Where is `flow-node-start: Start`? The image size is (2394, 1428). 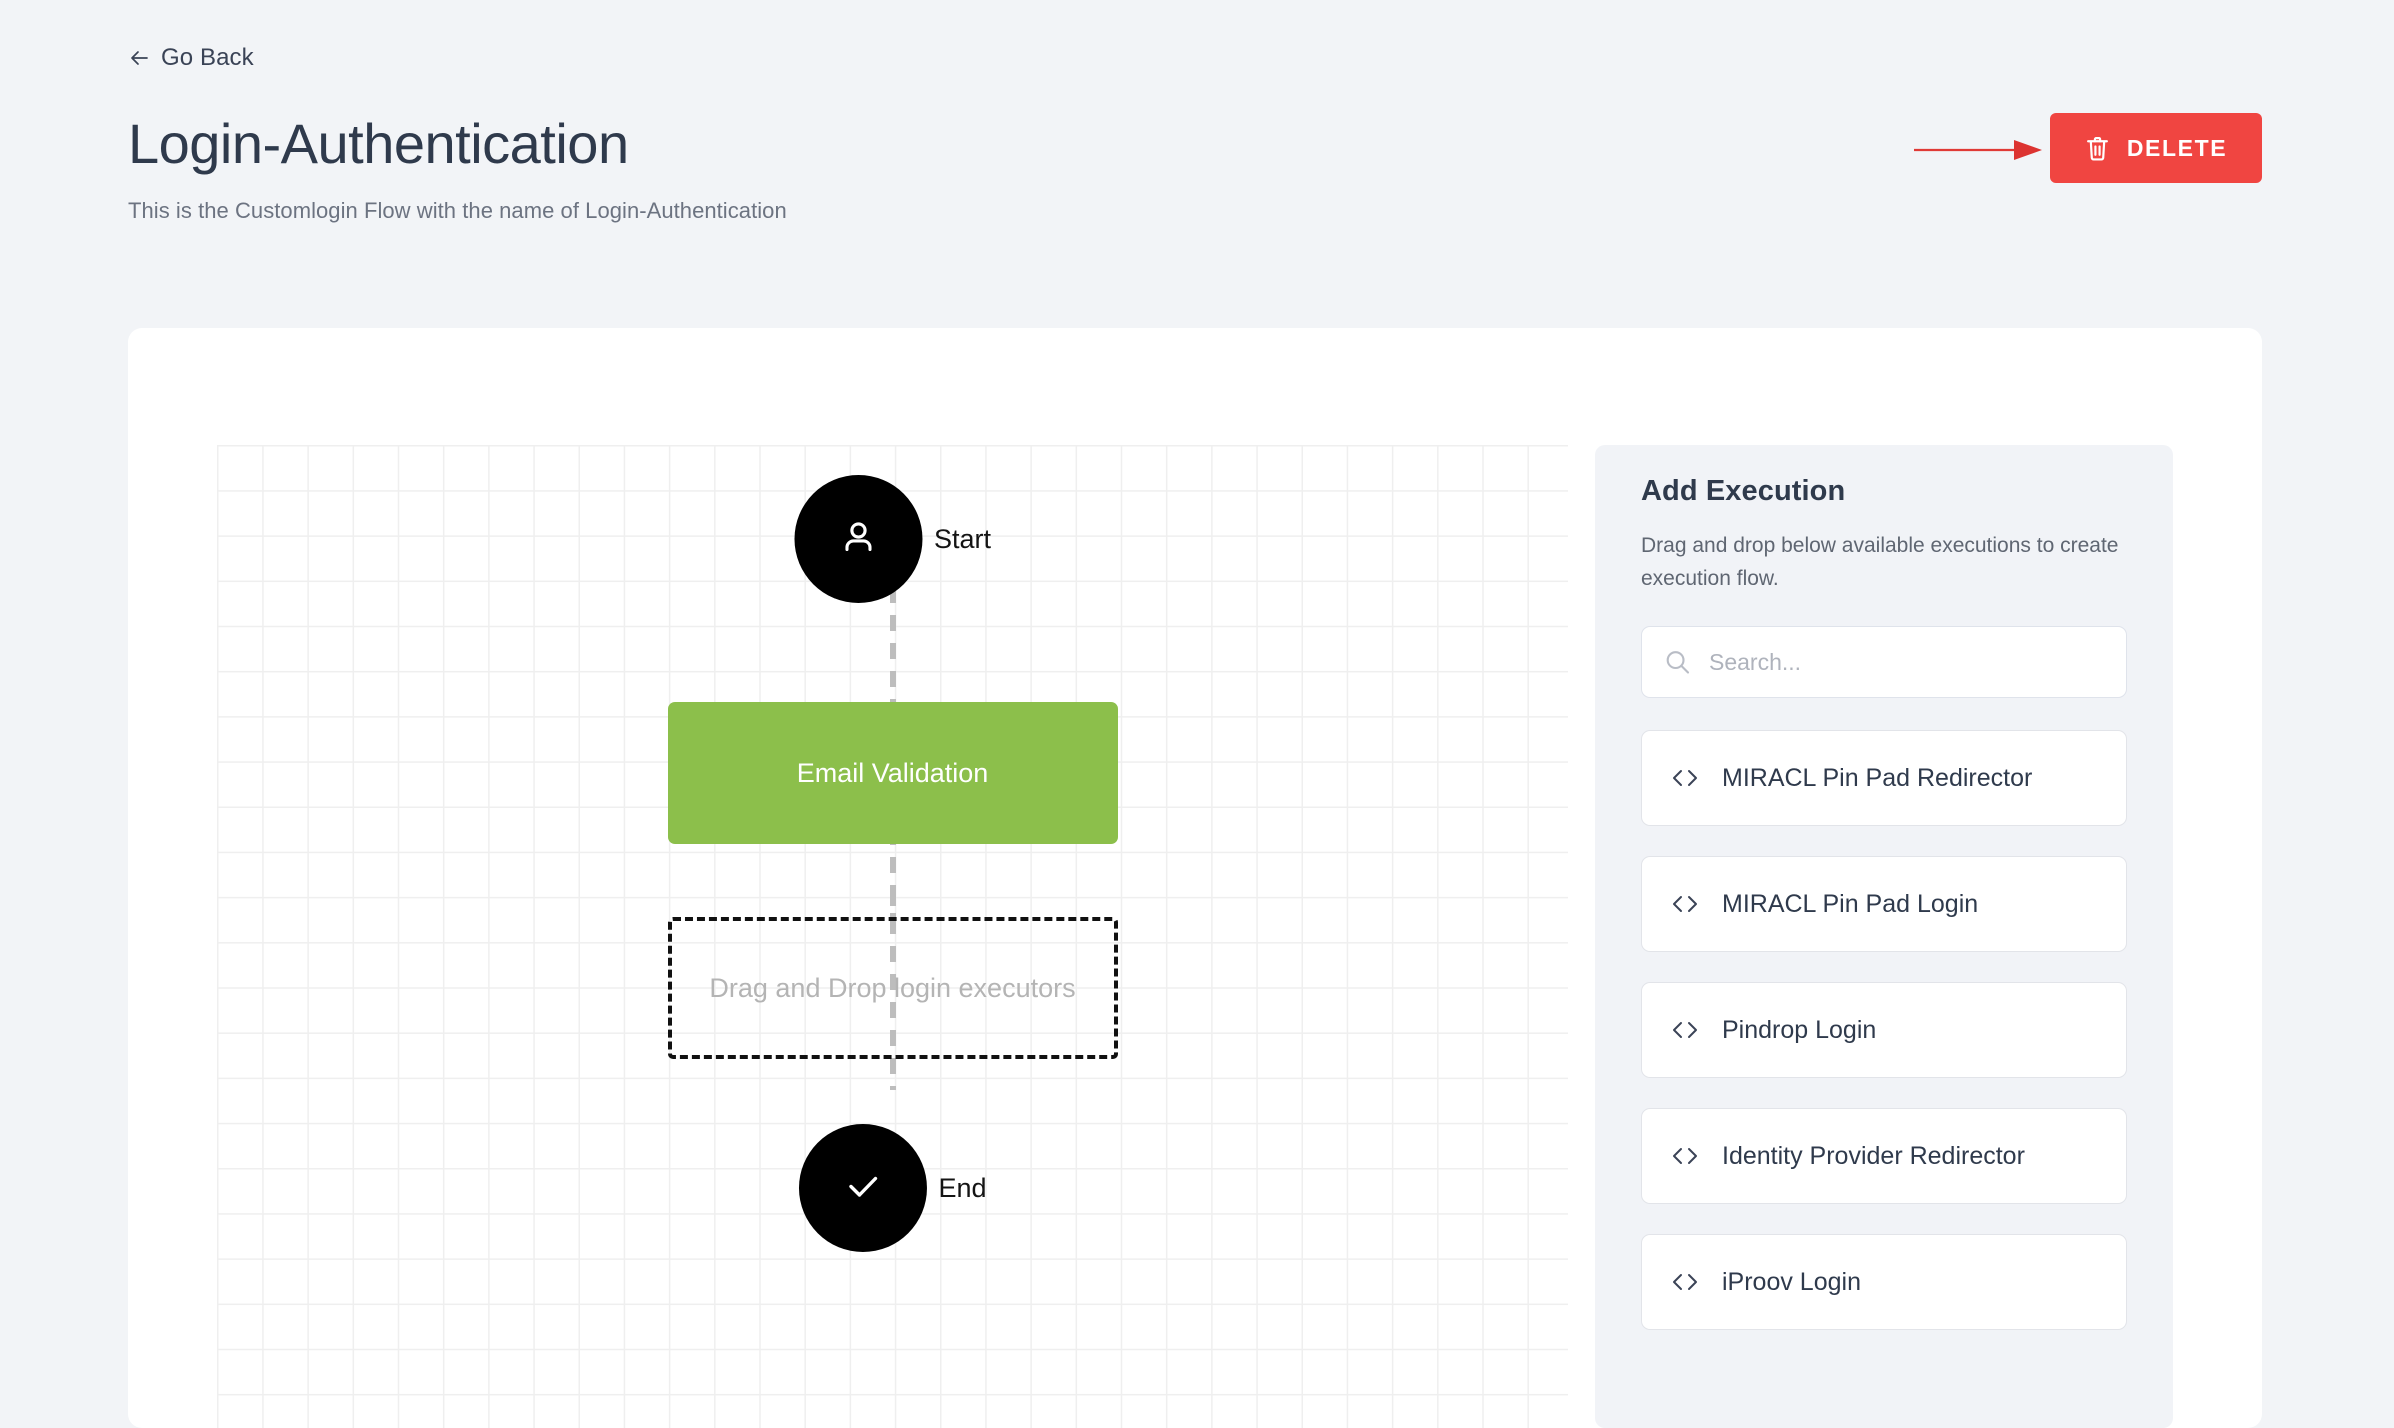
flow-node-start: Start is located at coordinates (892, 539).